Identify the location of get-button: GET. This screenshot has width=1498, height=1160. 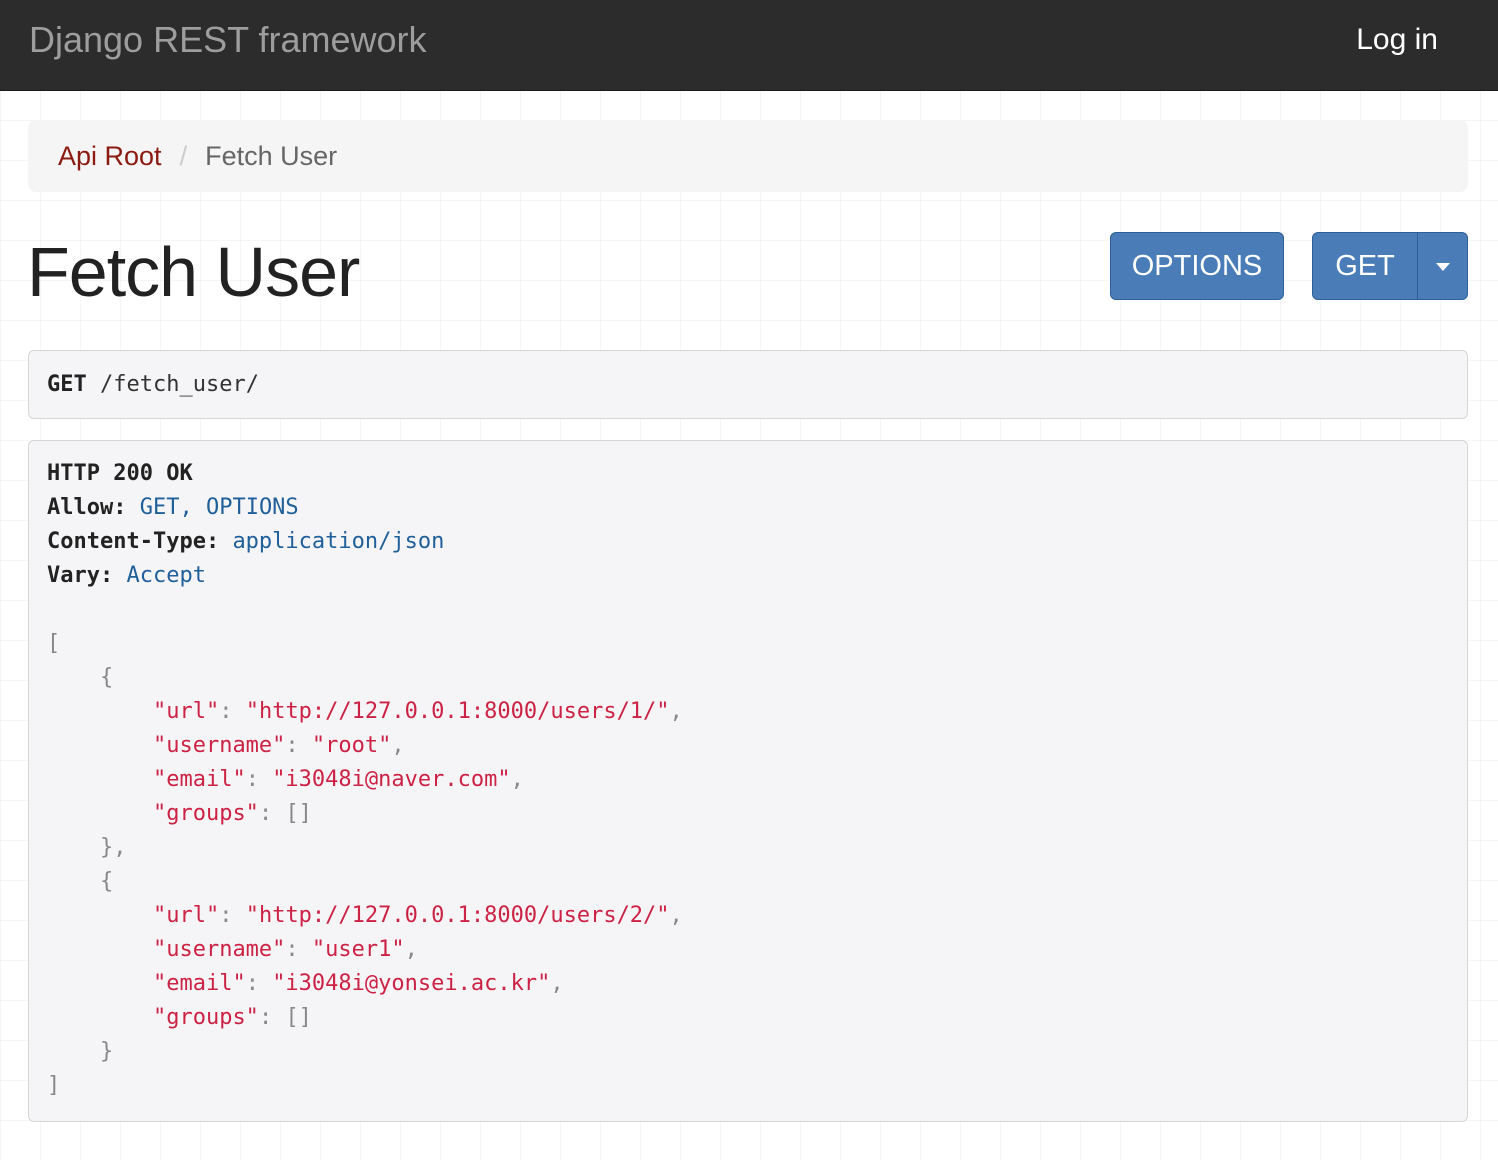
(1365, 266).